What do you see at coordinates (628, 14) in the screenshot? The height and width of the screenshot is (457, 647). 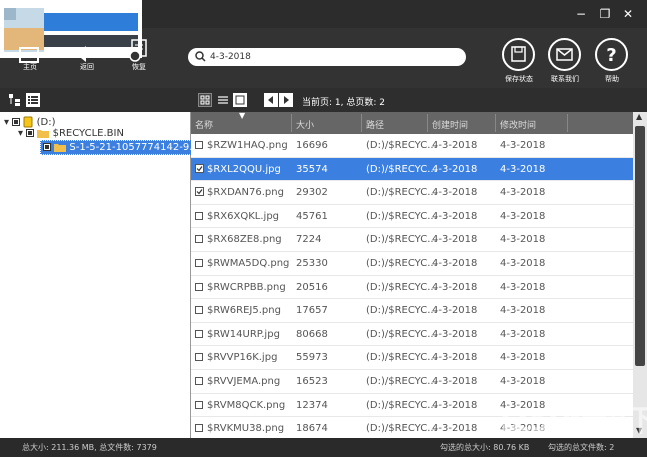 I see `close-button: ✕` at bounding box center [628, 14].